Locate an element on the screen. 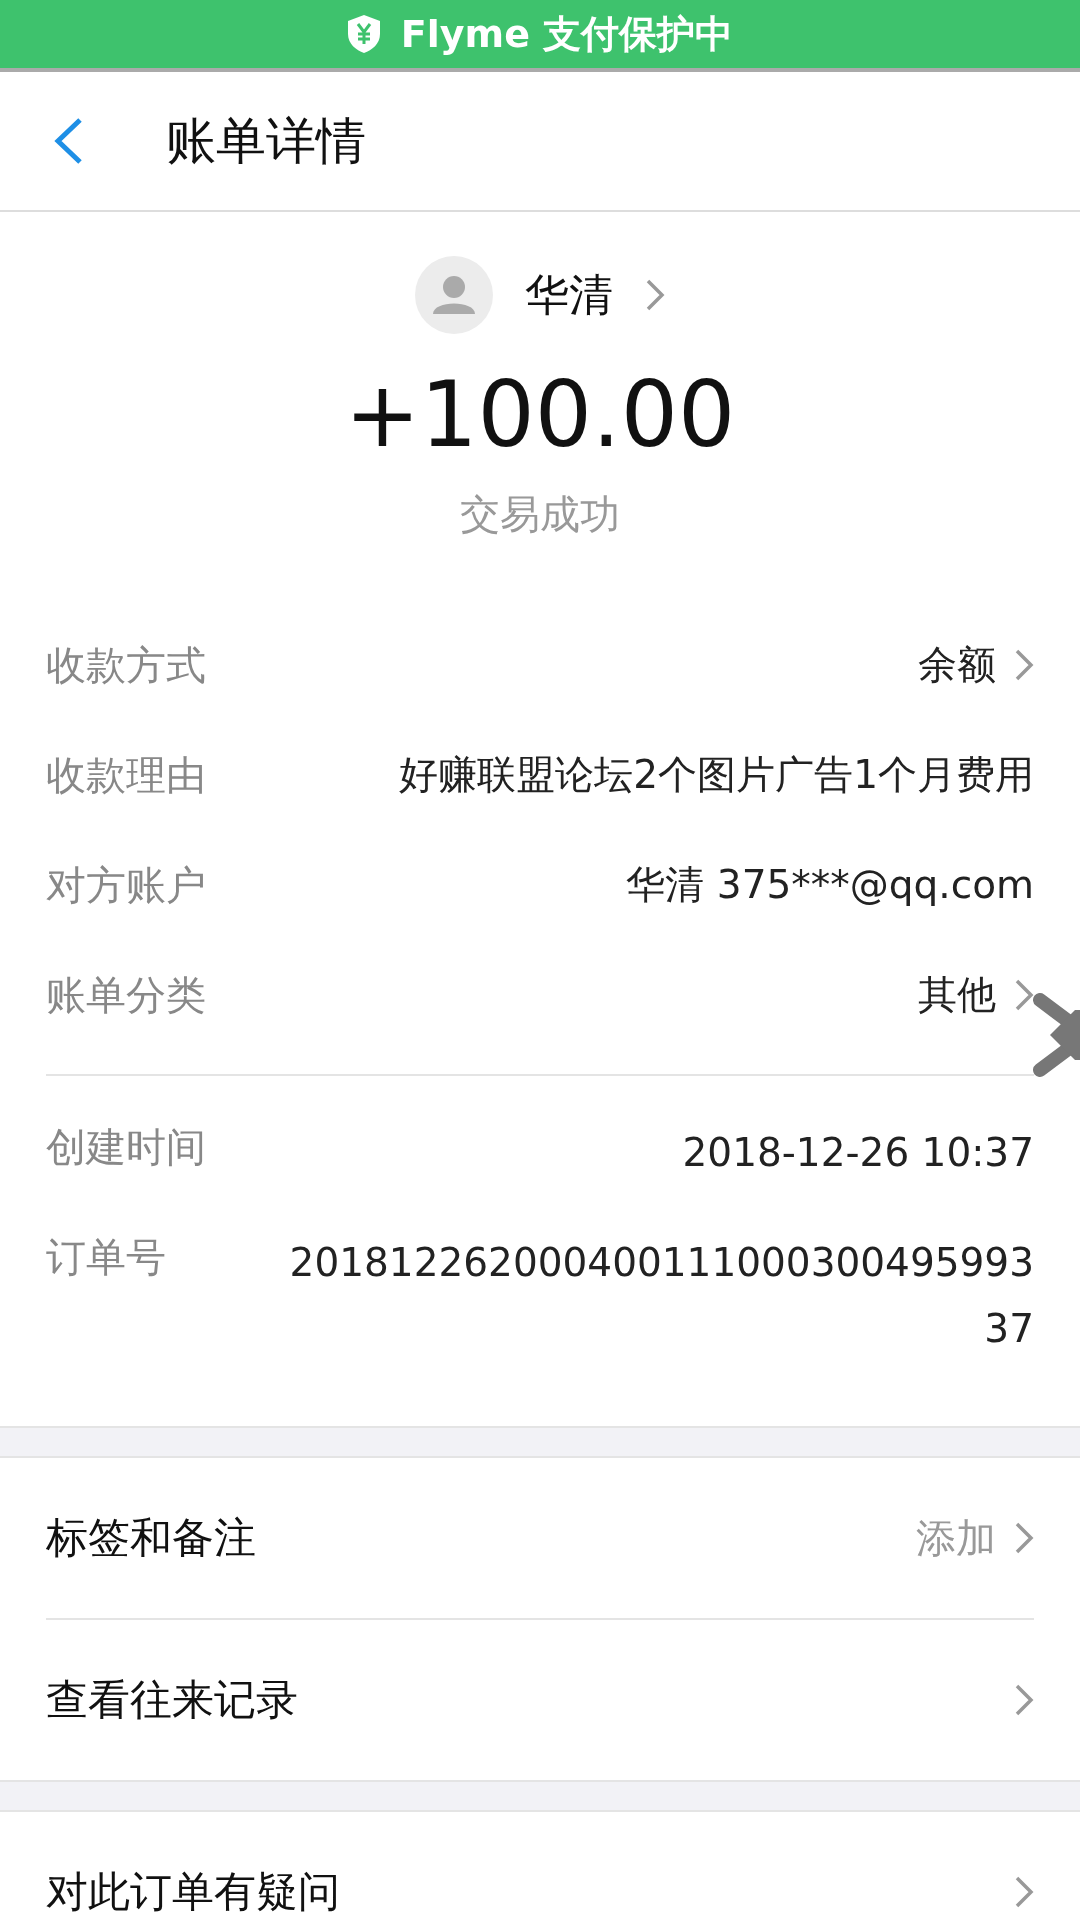 The height and width of the screenshot is (1920, 1080). amount: +100.00 is located at coordinates (540, 414).